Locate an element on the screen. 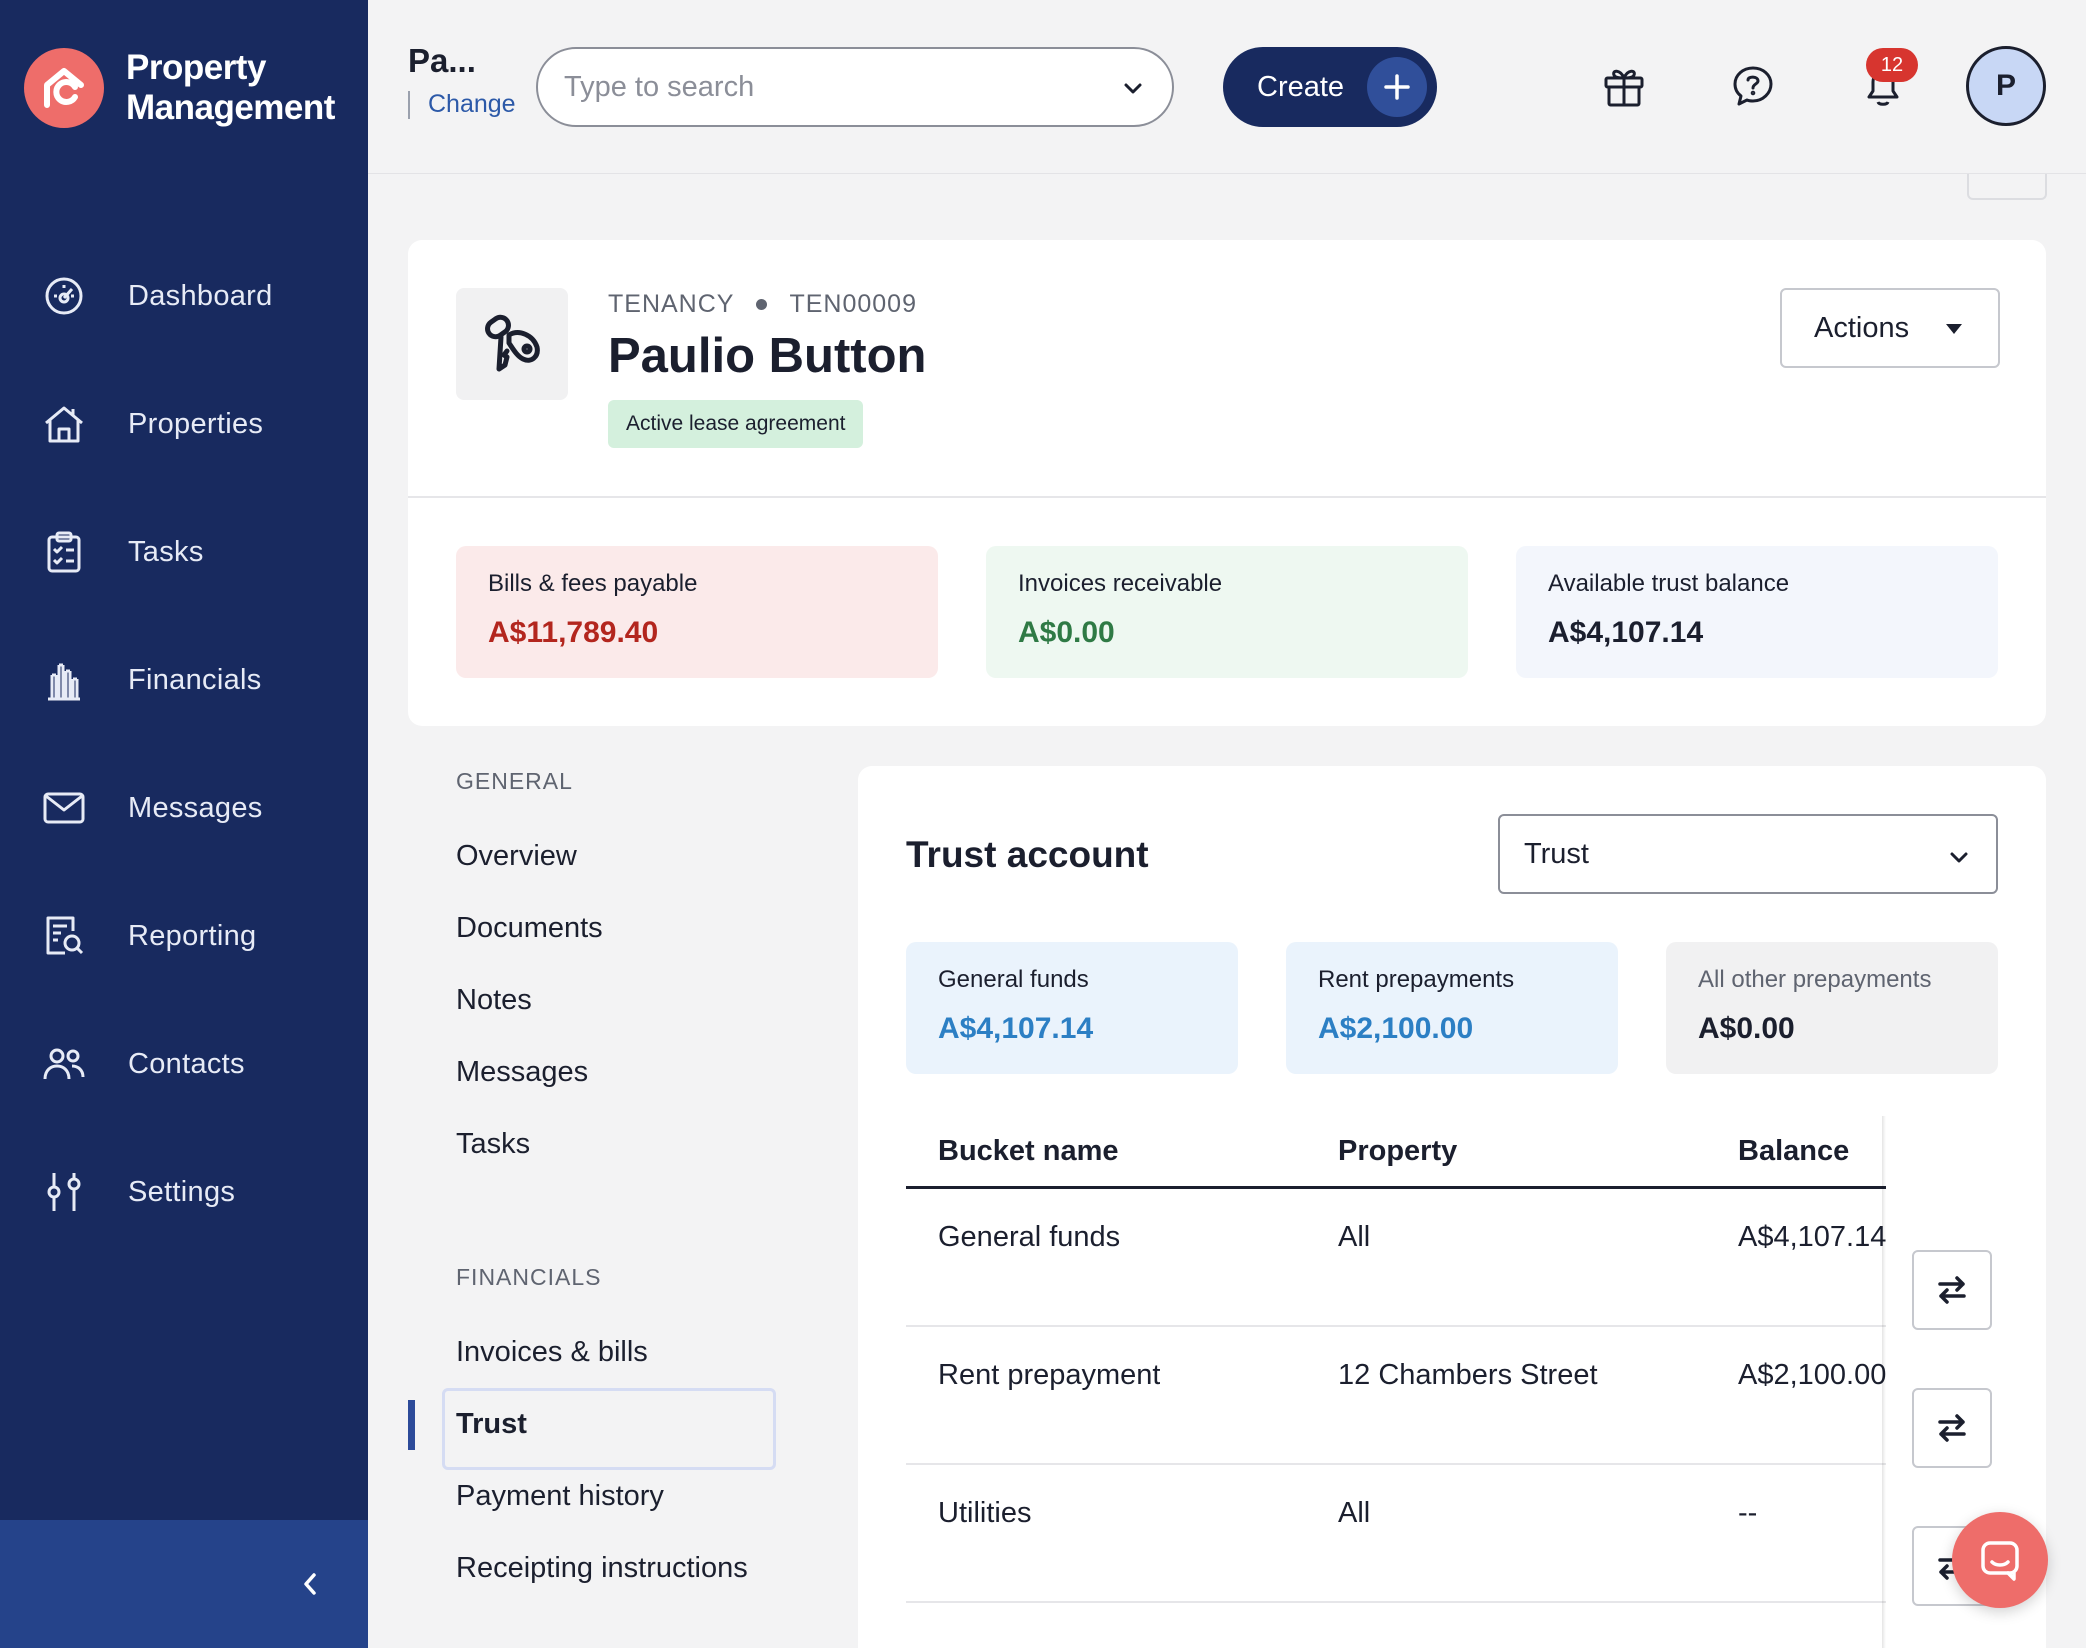  subnav-item-documents: Documents is located at coordinates (529, 928).